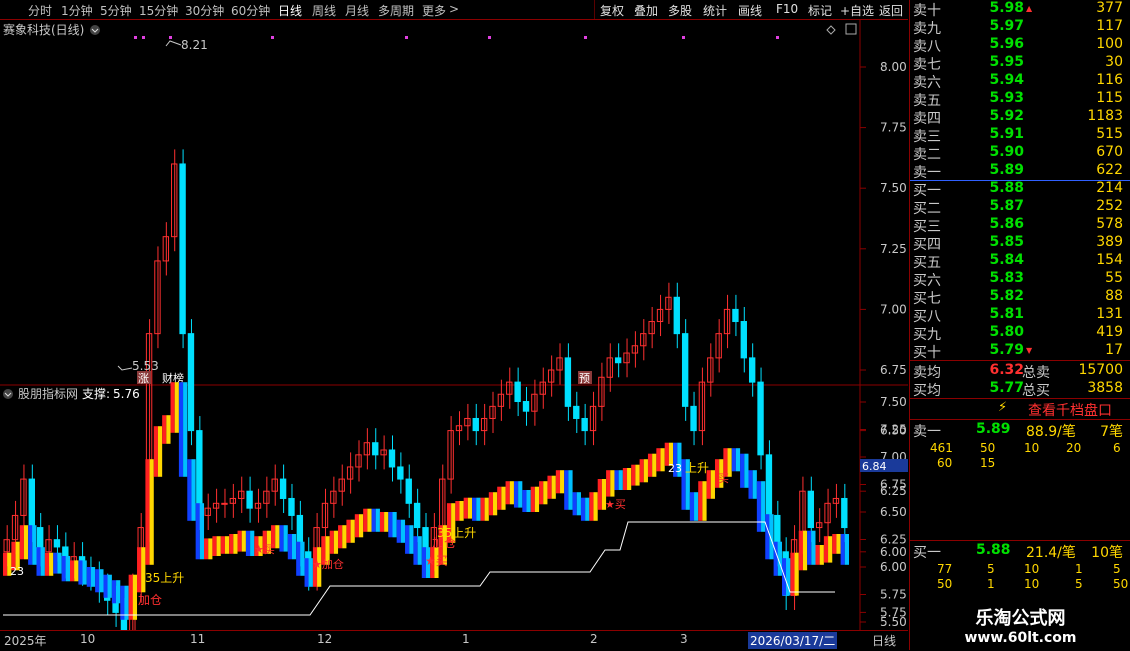 Image resolution: width=1130 pixels, height=651 pixels. I want to click on bid-level-label: 买四, so click(927, 245).